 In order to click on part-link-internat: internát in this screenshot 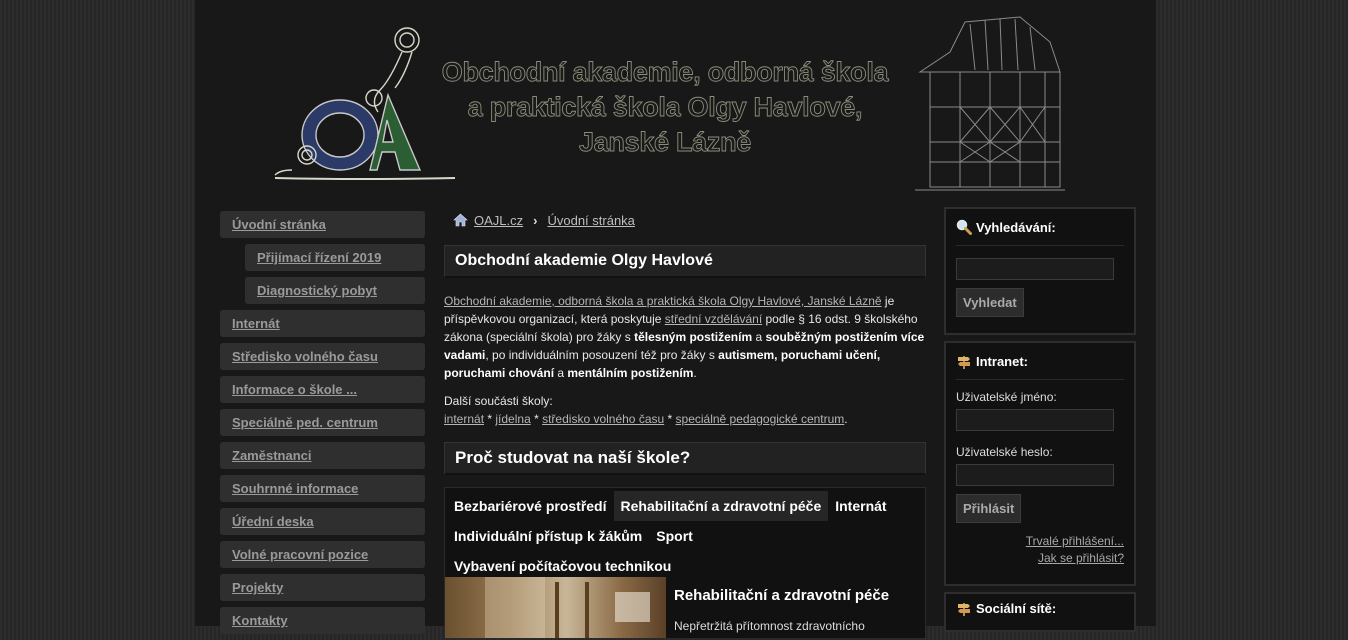, I will do `click(464, 419)`.